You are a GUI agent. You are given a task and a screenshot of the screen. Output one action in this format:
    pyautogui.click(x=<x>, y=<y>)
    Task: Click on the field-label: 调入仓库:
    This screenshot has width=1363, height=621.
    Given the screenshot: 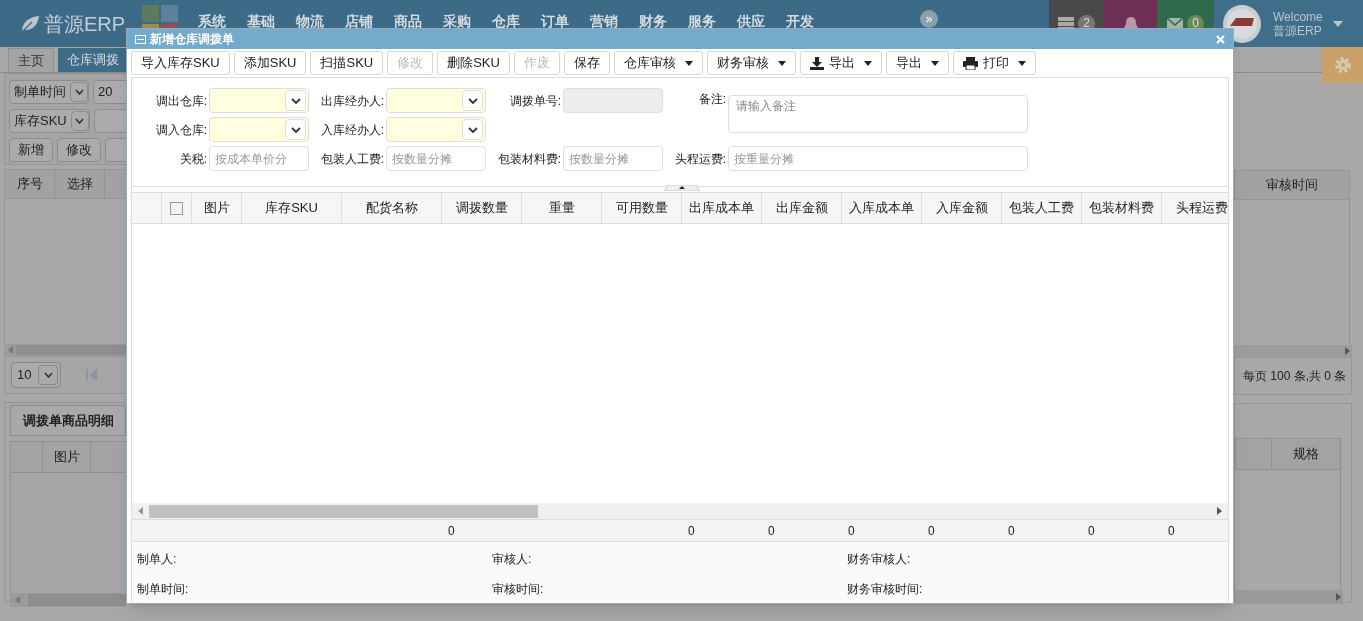 What is the action you would take?
    pyautogui.click(x=180, y=130)
    